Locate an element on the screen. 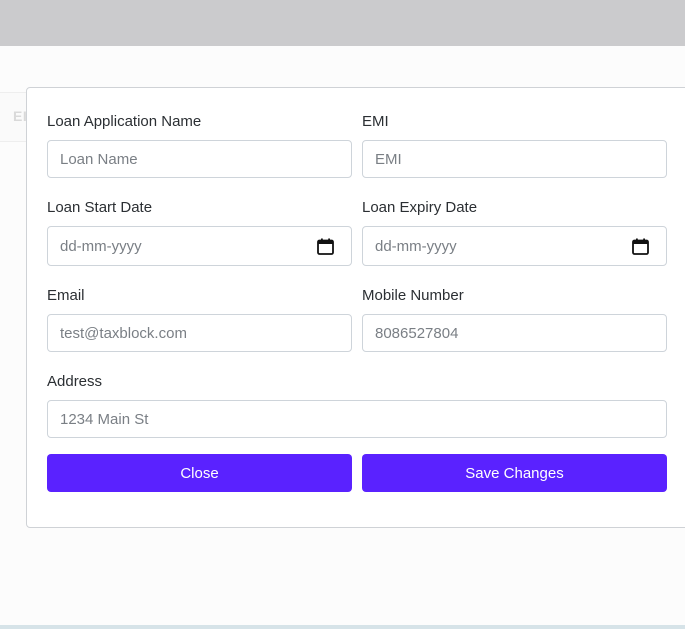 The width and height of the screenshot is (685, 629). loan-name-label: Loan Application Name is located at coordinates (124, 121).